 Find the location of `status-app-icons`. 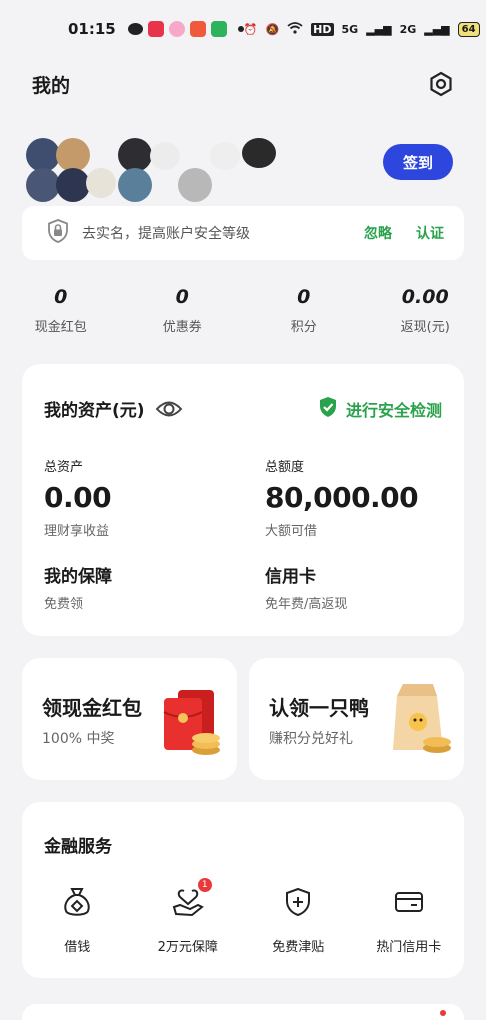

status-app-icons is located at coordinates (185, 29).